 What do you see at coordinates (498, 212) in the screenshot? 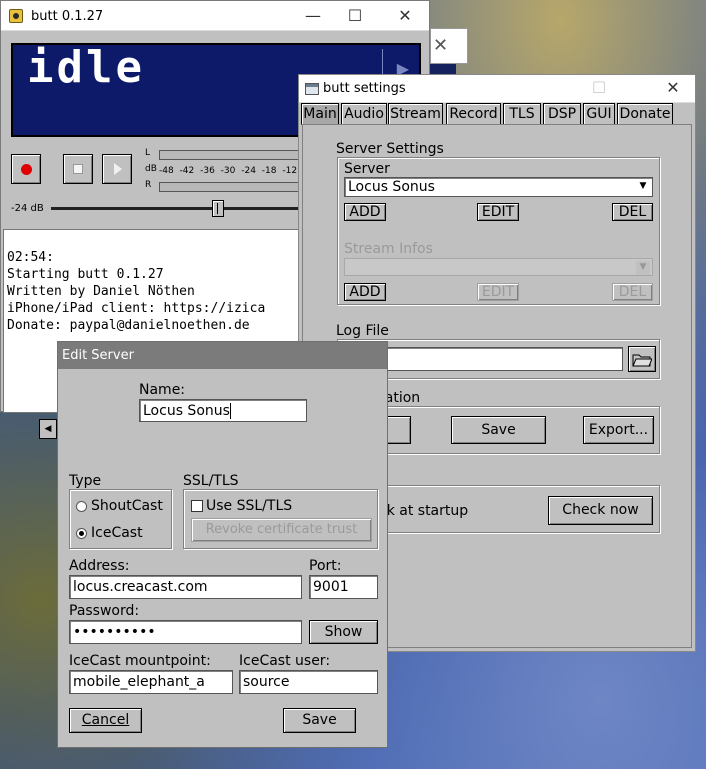
I see `server-edit-button: EDIT` at bounding box center [498, 212].